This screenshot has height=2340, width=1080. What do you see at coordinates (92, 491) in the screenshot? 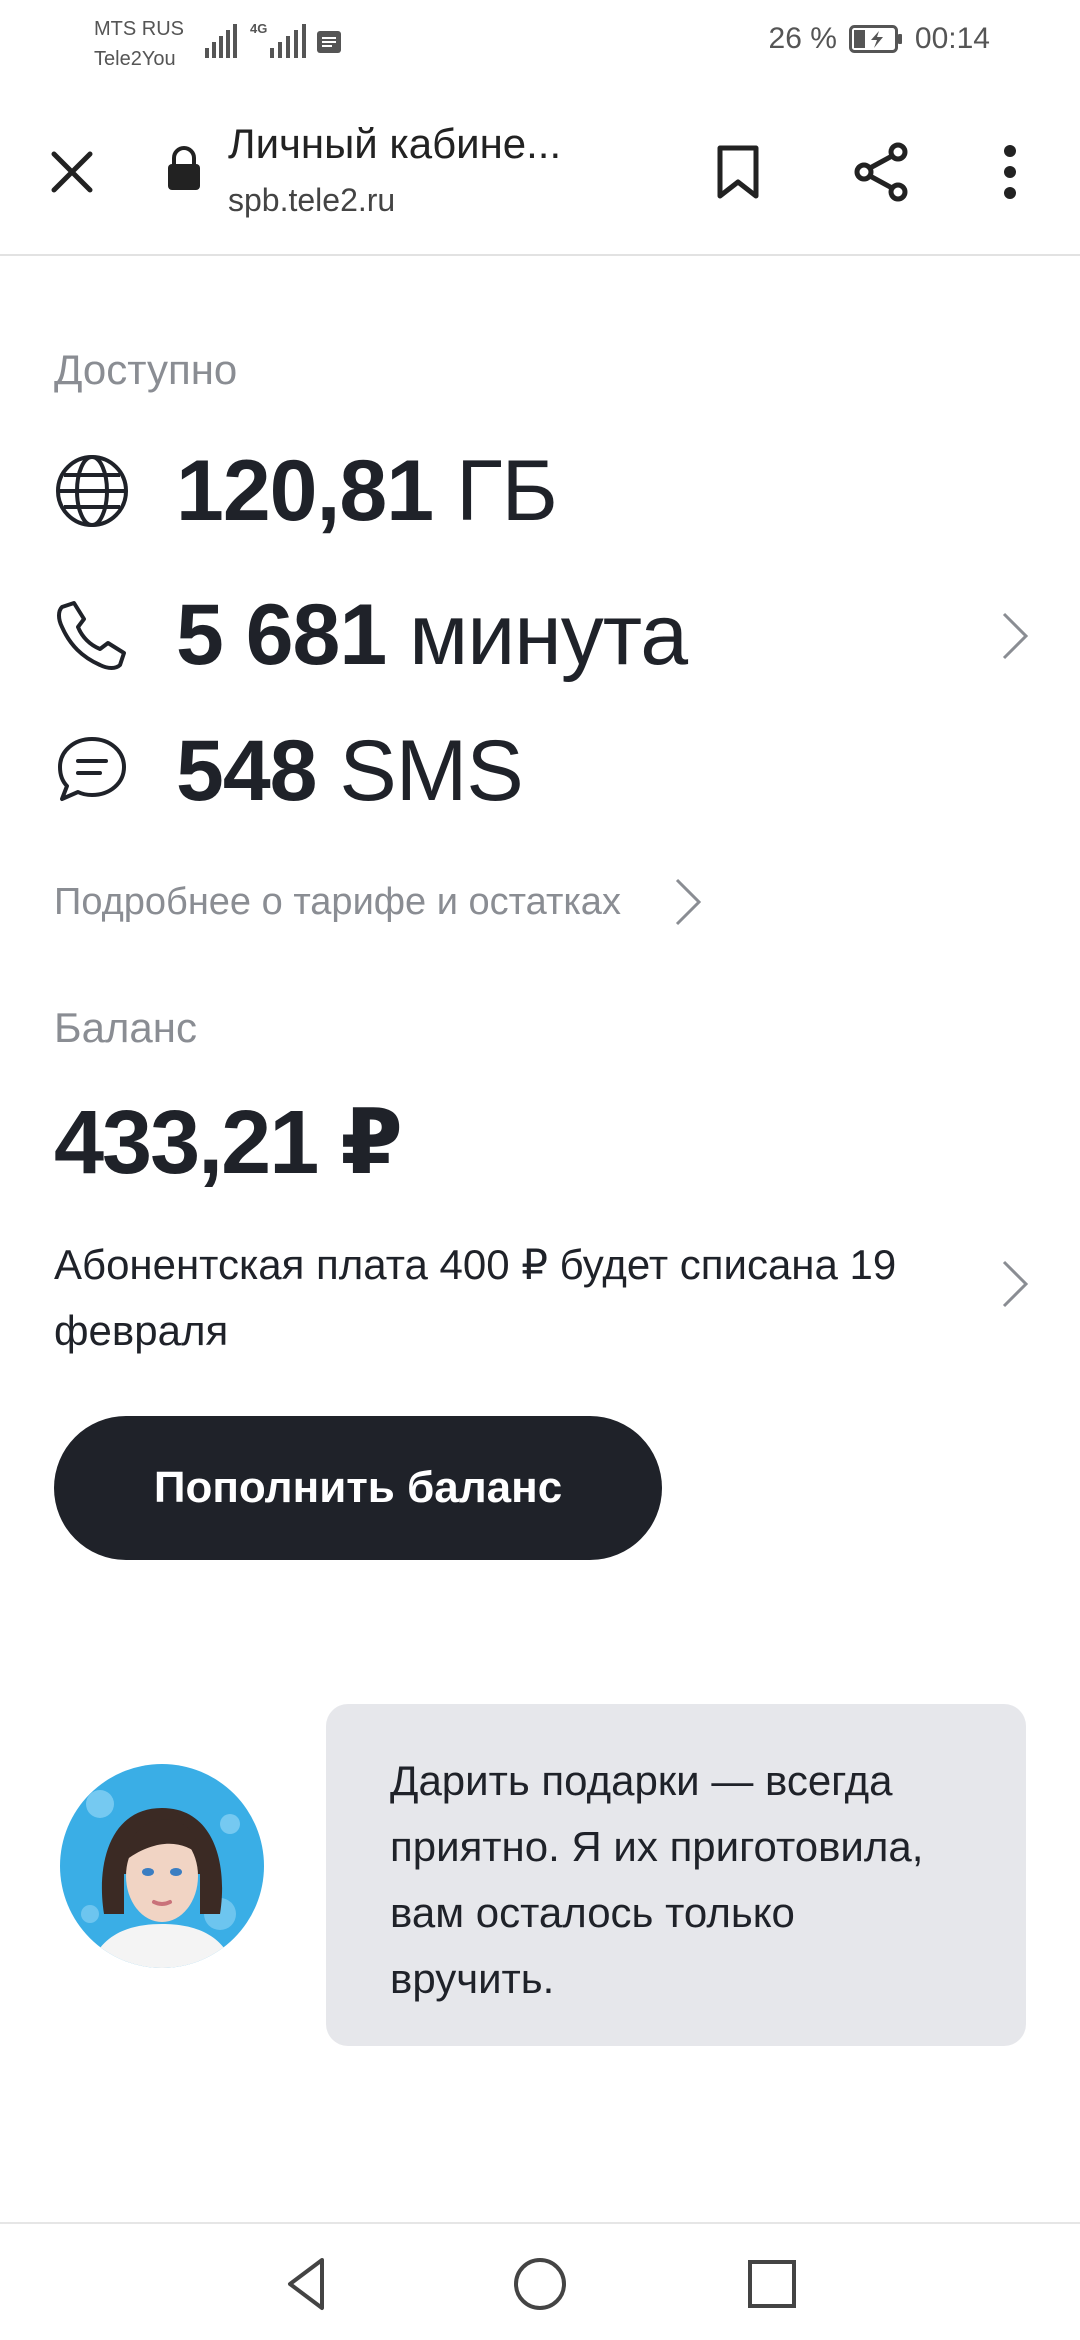
I see `globe-icon` at bounding box center [92, 491].